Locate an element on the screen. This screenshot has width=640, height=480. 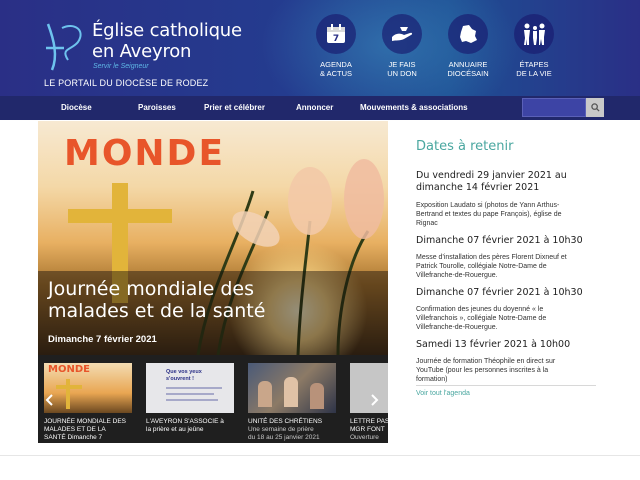
header-nav-label: AGENDA & ACTUS is located at coordinates (336, 69).